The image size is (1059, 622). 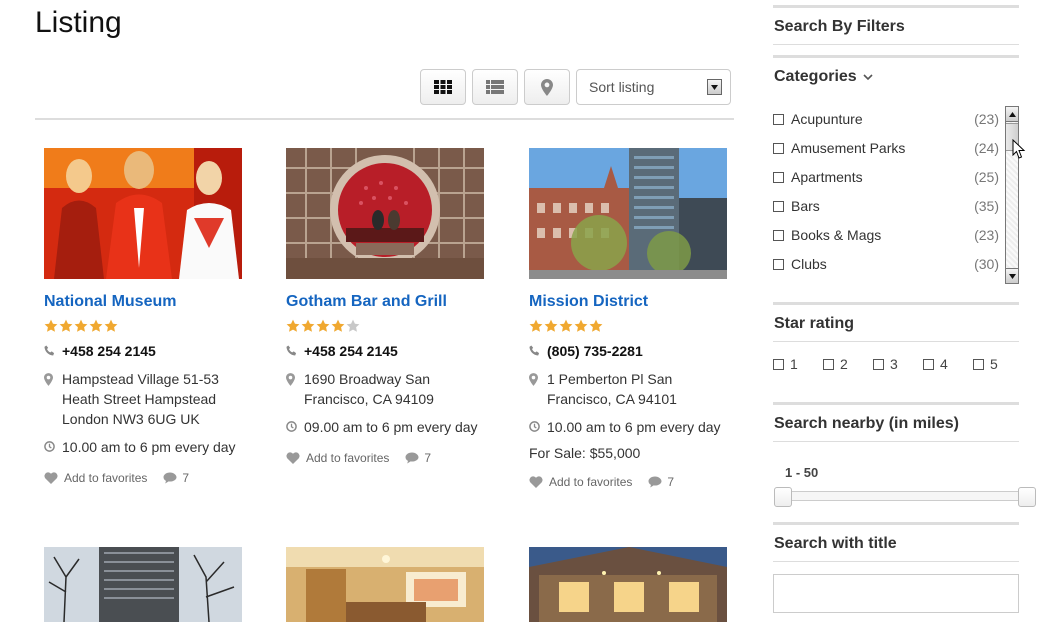 What do you see at coordinates (886, 235) in the screenshot?
I see `category-item: Books & Mags (23)` at bounding box center [886, 235].